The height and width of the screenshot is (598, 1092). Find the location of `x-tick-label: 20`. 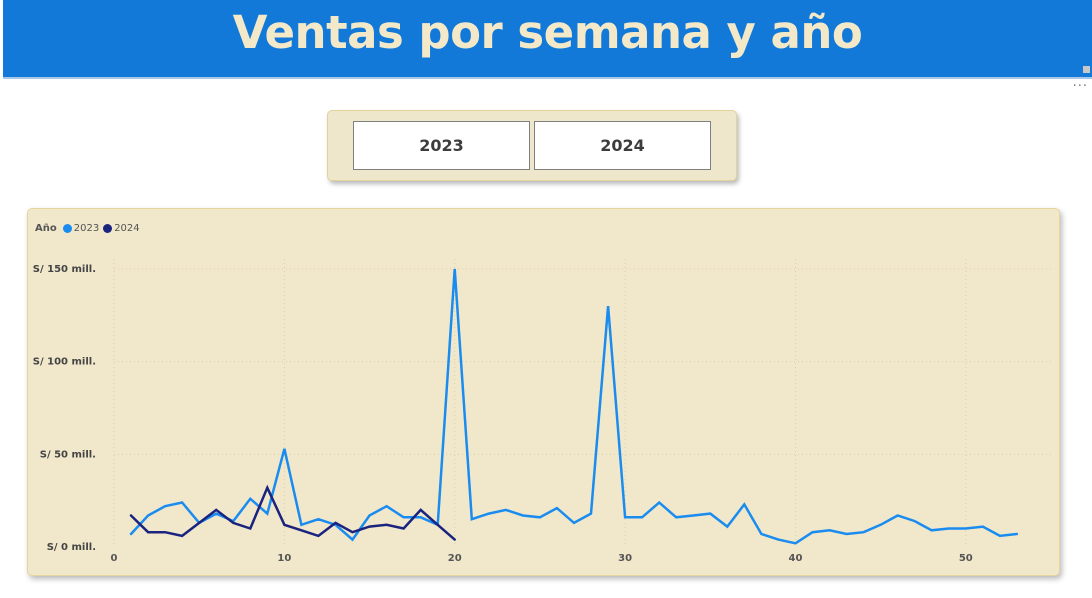

x-tick-label: 20 is located at coordinates (455, 558).